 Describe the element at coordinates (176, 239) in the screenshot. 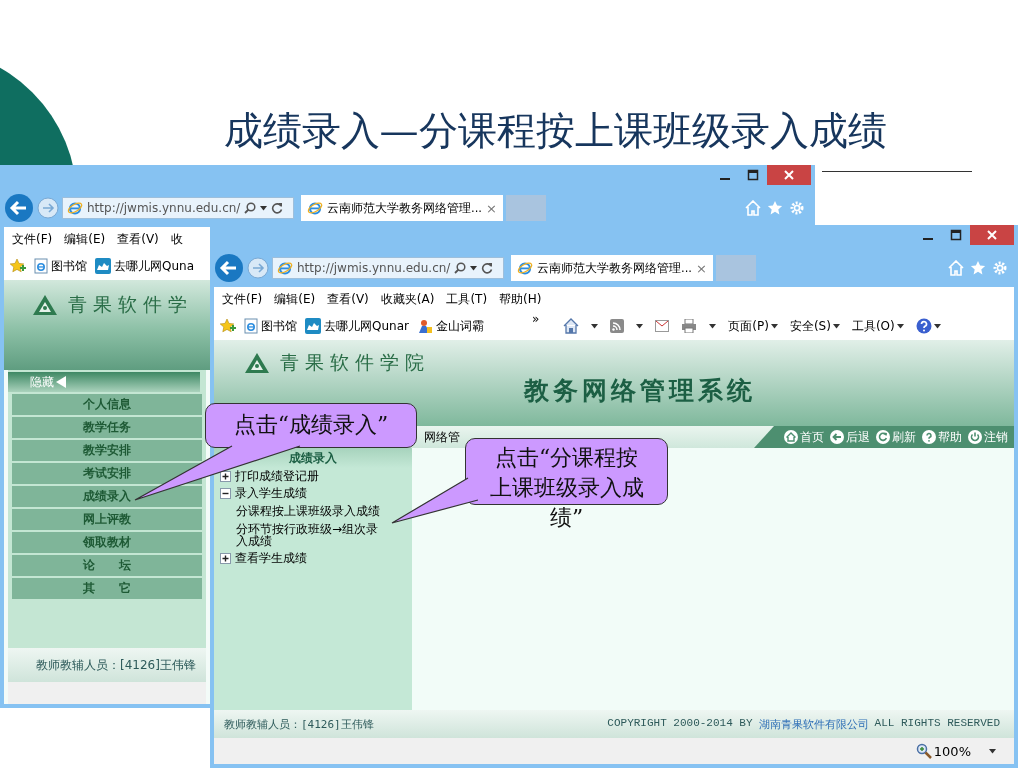

I see `menu-item: 收` at that location.